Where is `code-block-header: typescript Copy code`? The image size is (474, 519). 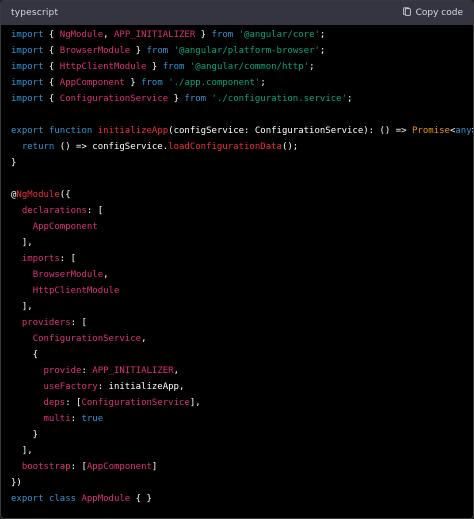 code-block-header: typescript Copy code is located at coordinates (237, 13).